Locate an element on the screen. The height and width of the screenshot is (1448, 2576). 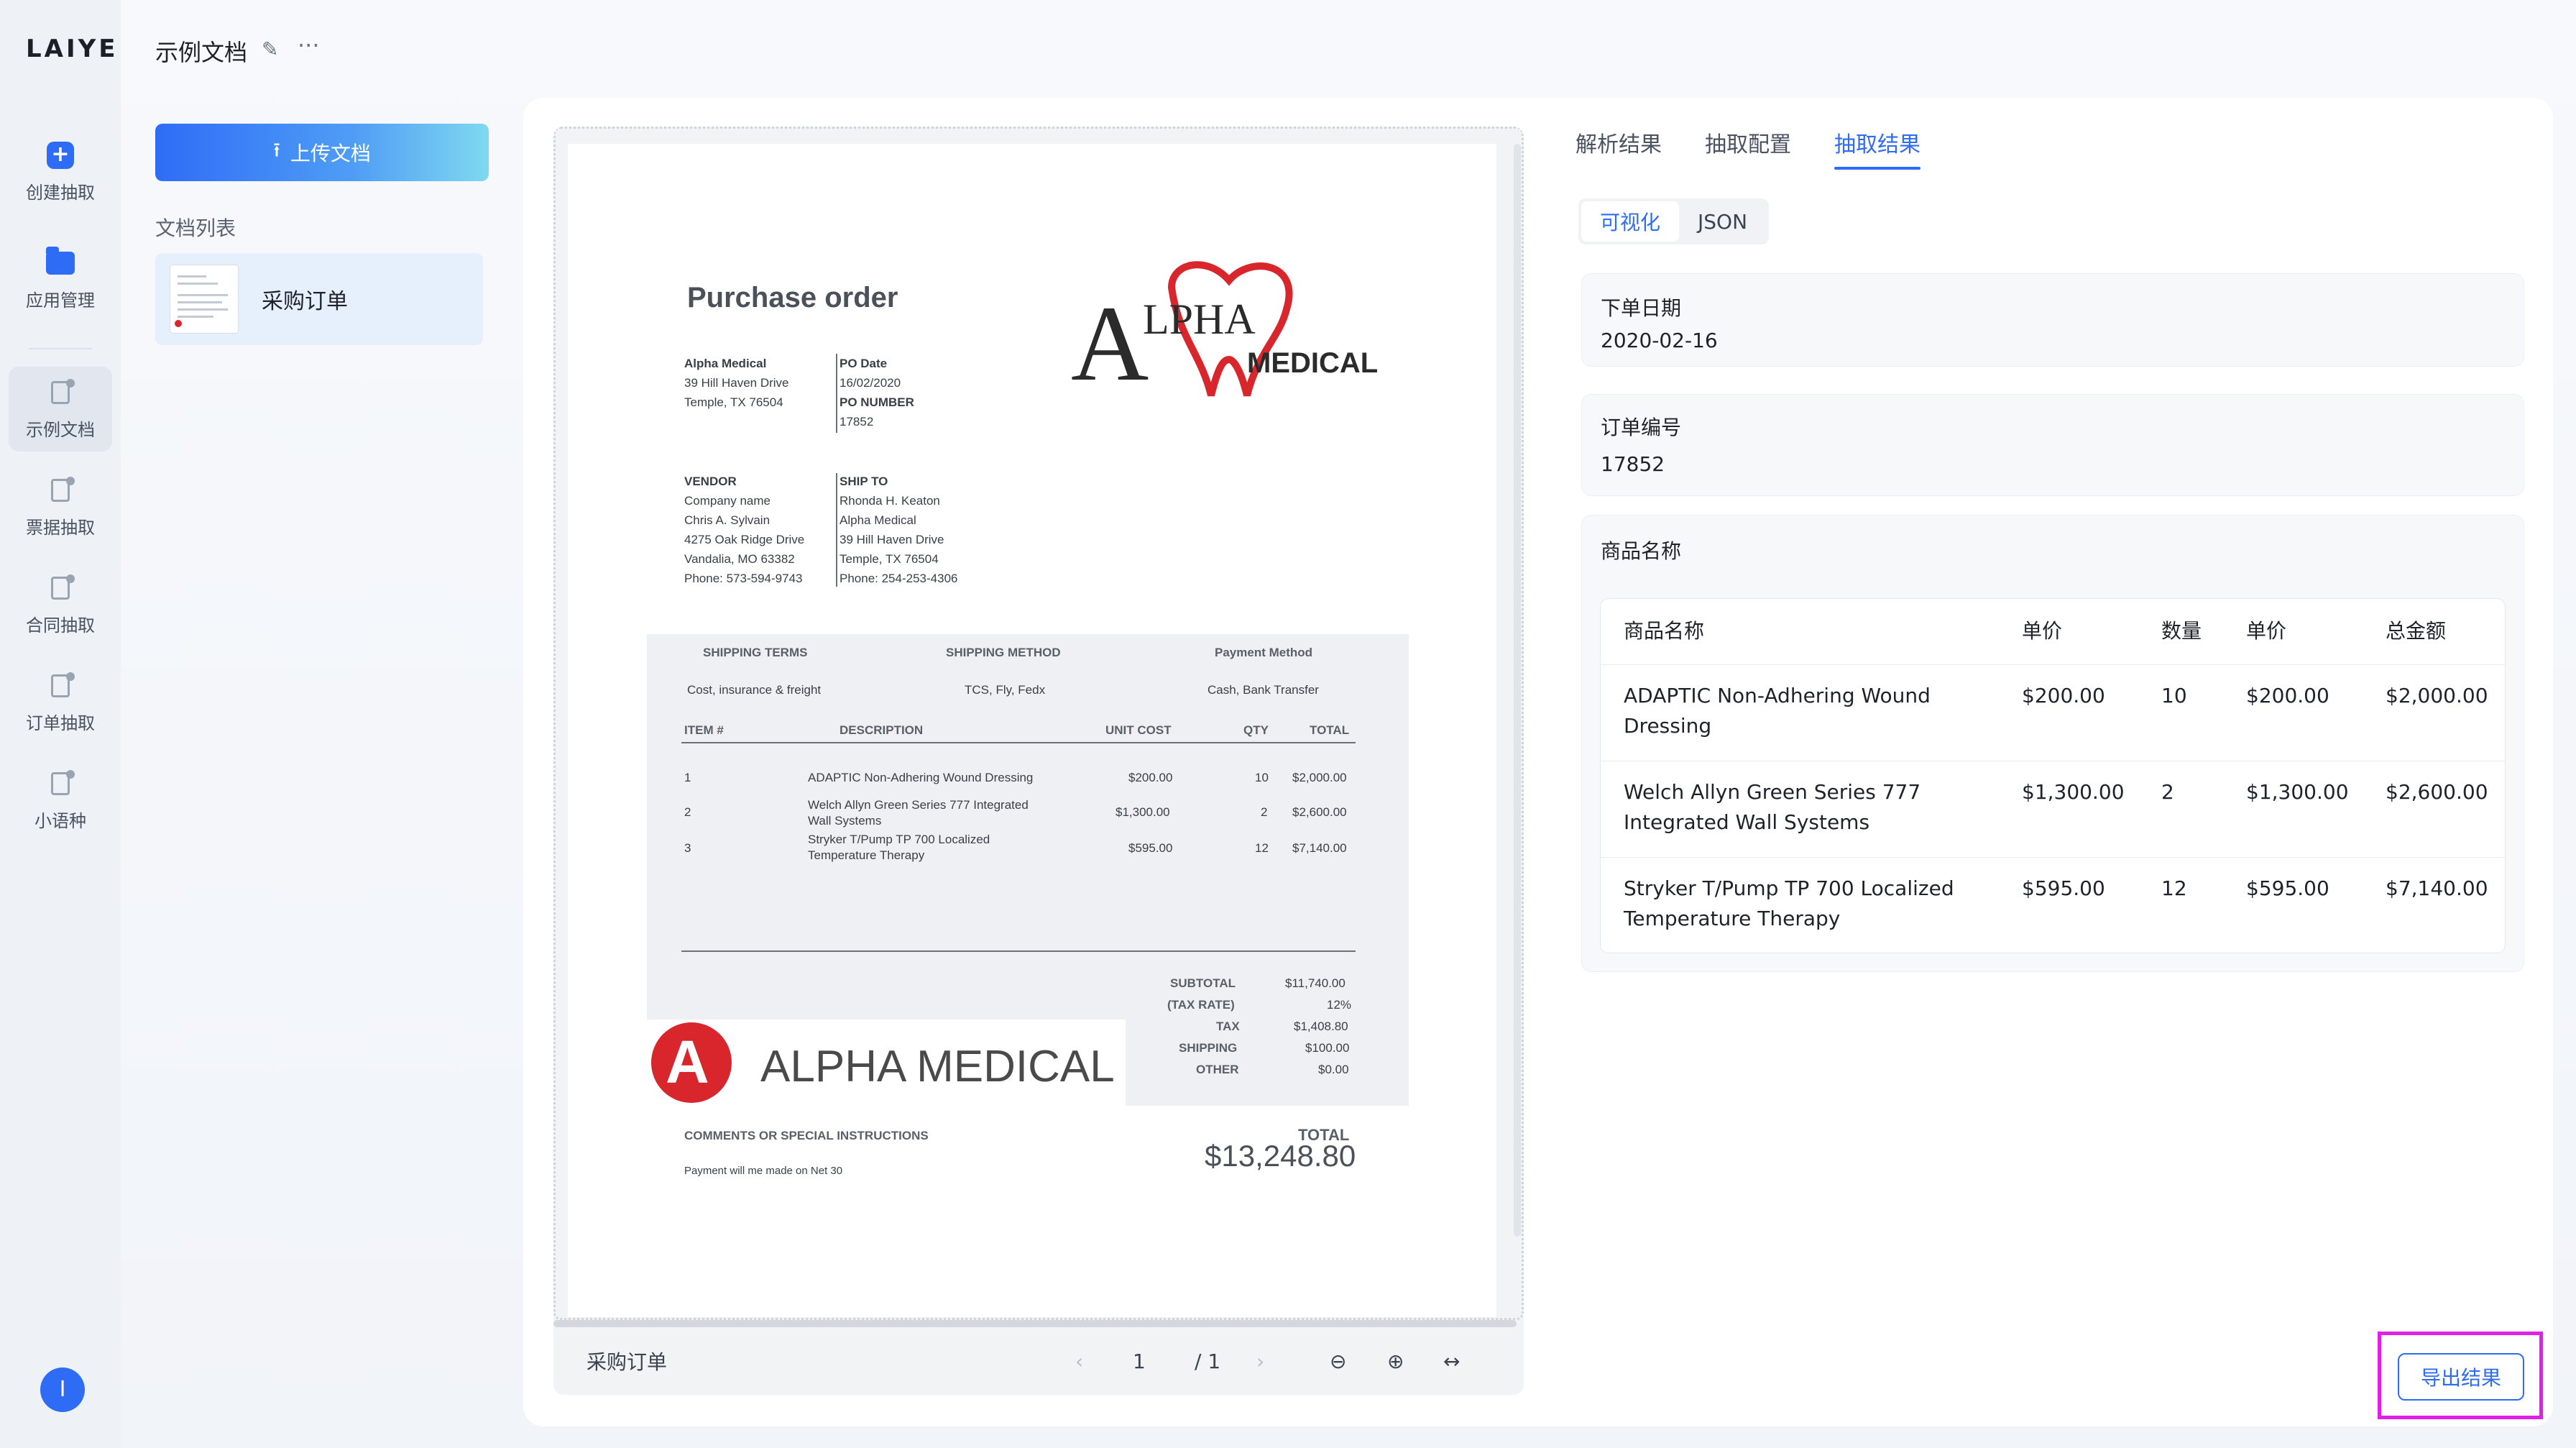
result-tabs: 解析结果 抽取配置 抽取结果 is located at coordinates (1748, 148).